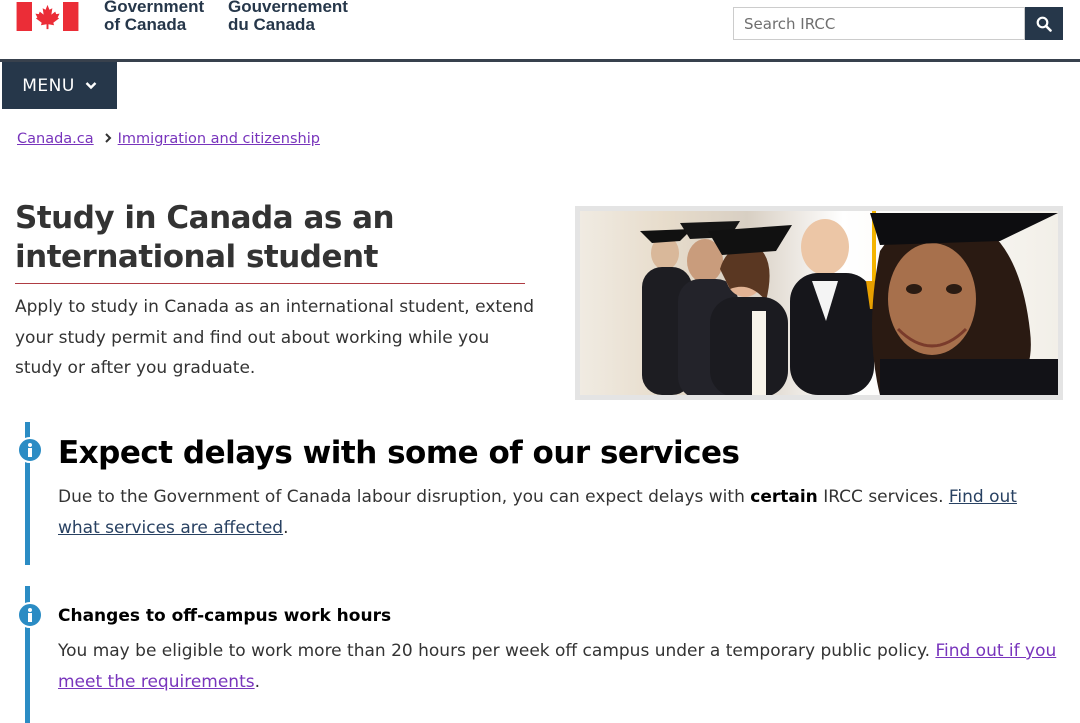  What do you see at coordinates (55, 139) in the screenshot?
I see `breadcrumb-canada-ca: Canada.ca` at bounding box center [55, 139].